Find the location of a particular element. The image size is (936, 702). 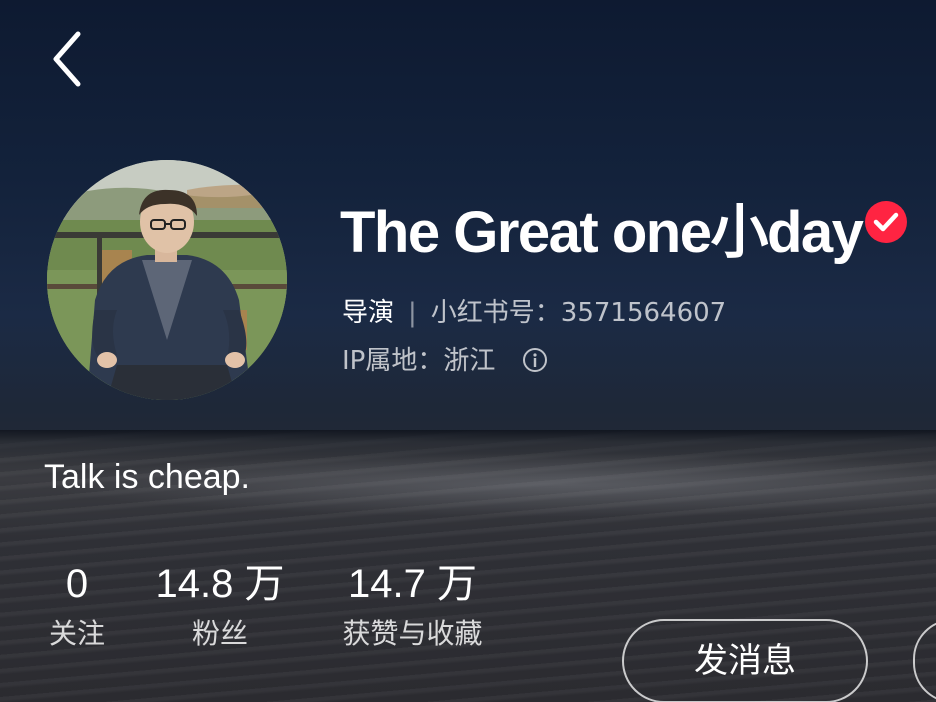

chevron-left-icon is located at coordinates (67, 59).